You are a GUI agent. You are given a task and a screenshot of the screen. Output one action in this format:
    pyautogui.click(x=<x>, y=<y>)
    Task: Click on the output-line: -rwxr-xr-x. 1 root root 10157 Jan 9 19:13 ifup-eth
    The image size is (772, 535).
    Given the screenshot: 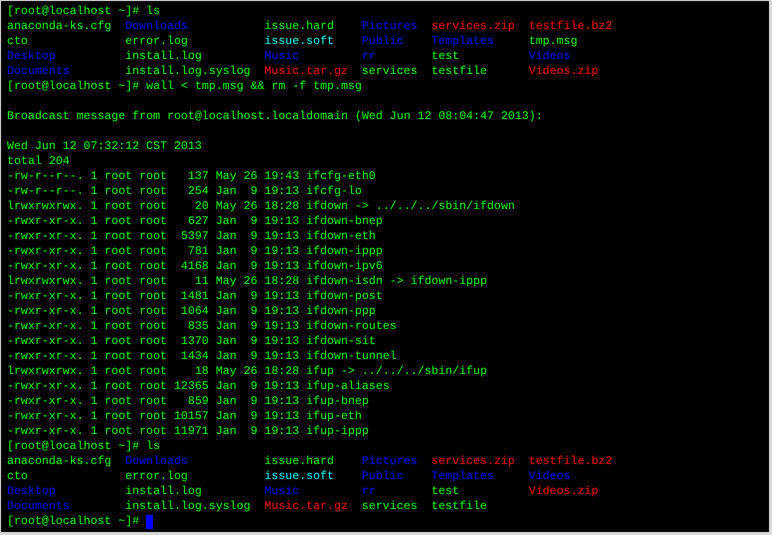 What is the action you would take?
    pyautogui.click(x=184, y=416)
    